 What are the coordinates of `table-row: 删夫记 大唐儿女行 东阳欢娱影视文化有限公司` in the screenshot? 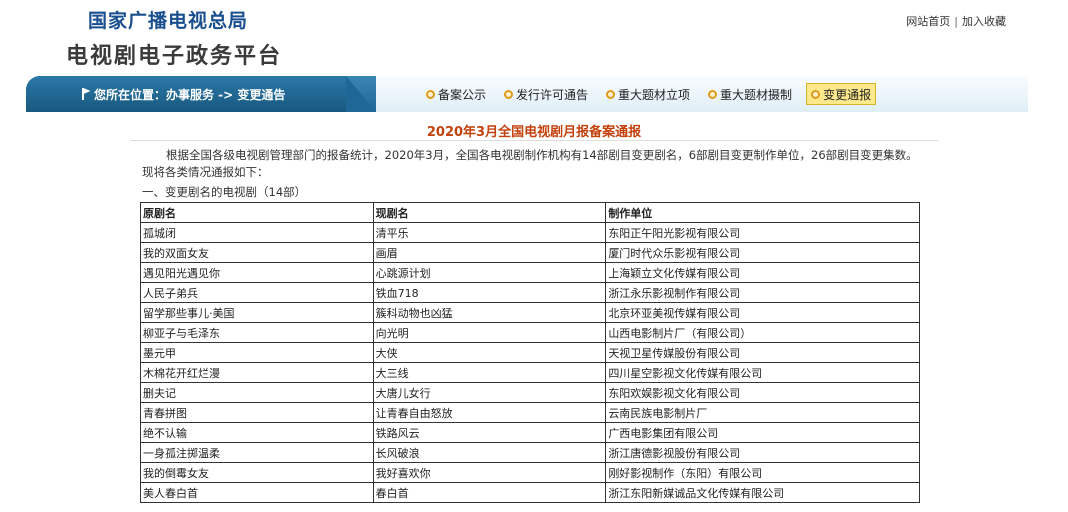 It's located at (530, 392).